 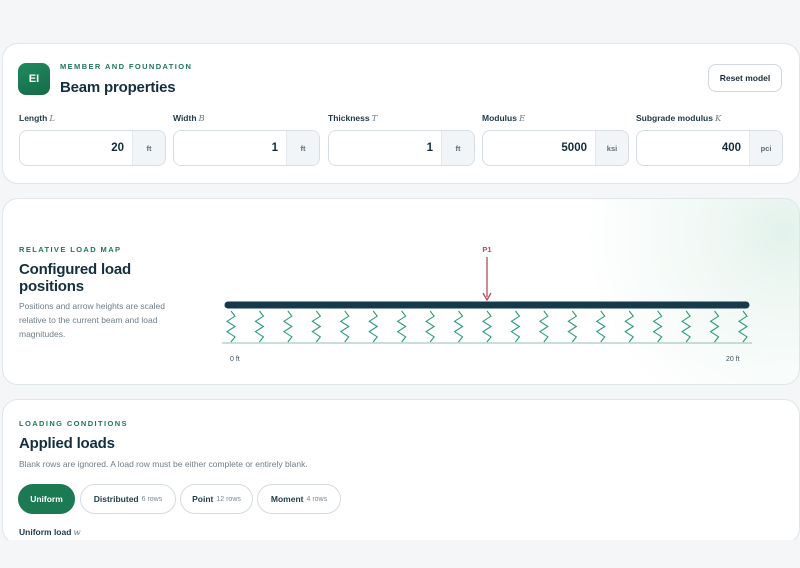 What do you see at coordinates (235, 359) in the screenshot?
I see `beam-start-label: 0 ft` at bounding box center [235, 359].